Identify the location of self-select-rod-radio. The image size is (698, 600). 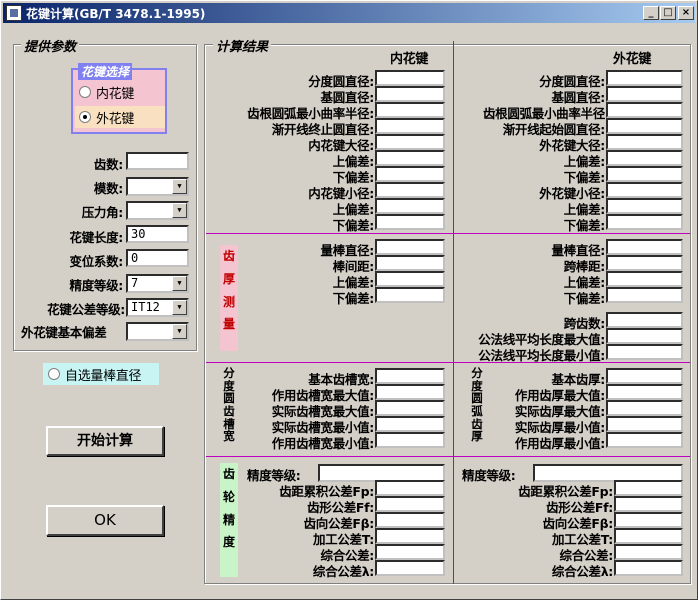
(54, 374).